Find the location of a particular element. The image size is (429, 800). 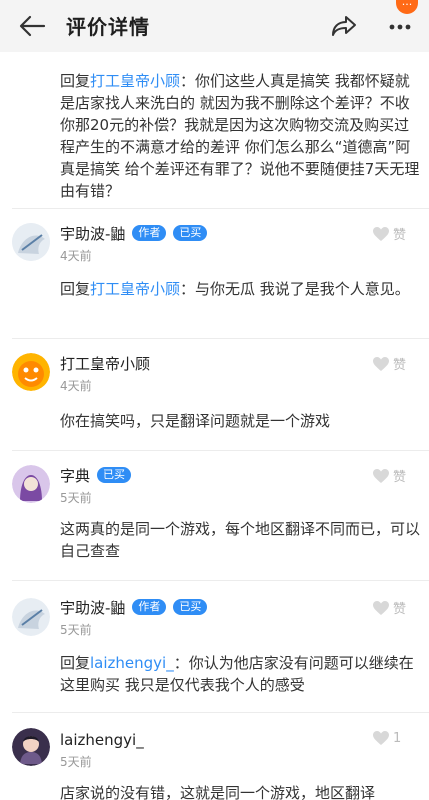

username: 打工皇帝小顾 is located at coordinates (105, 363).